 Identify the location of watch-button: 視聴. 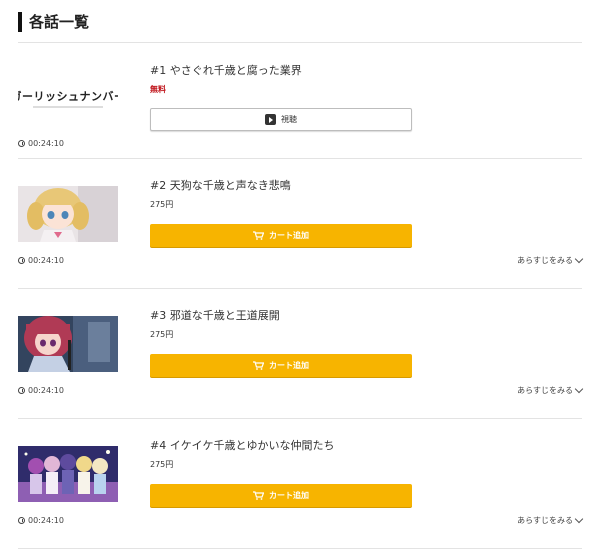
(281, 119).